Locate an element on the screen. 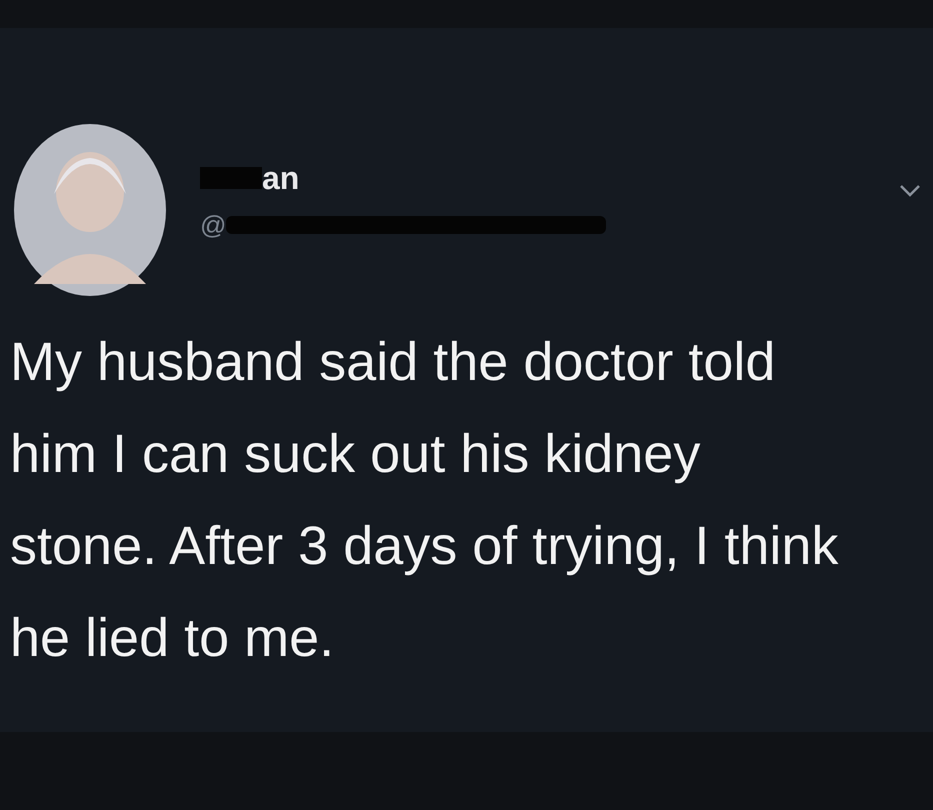 Image resolution: width=933 pixels, height=810 pixels. handle: @ is located at coordinates (213, 225).